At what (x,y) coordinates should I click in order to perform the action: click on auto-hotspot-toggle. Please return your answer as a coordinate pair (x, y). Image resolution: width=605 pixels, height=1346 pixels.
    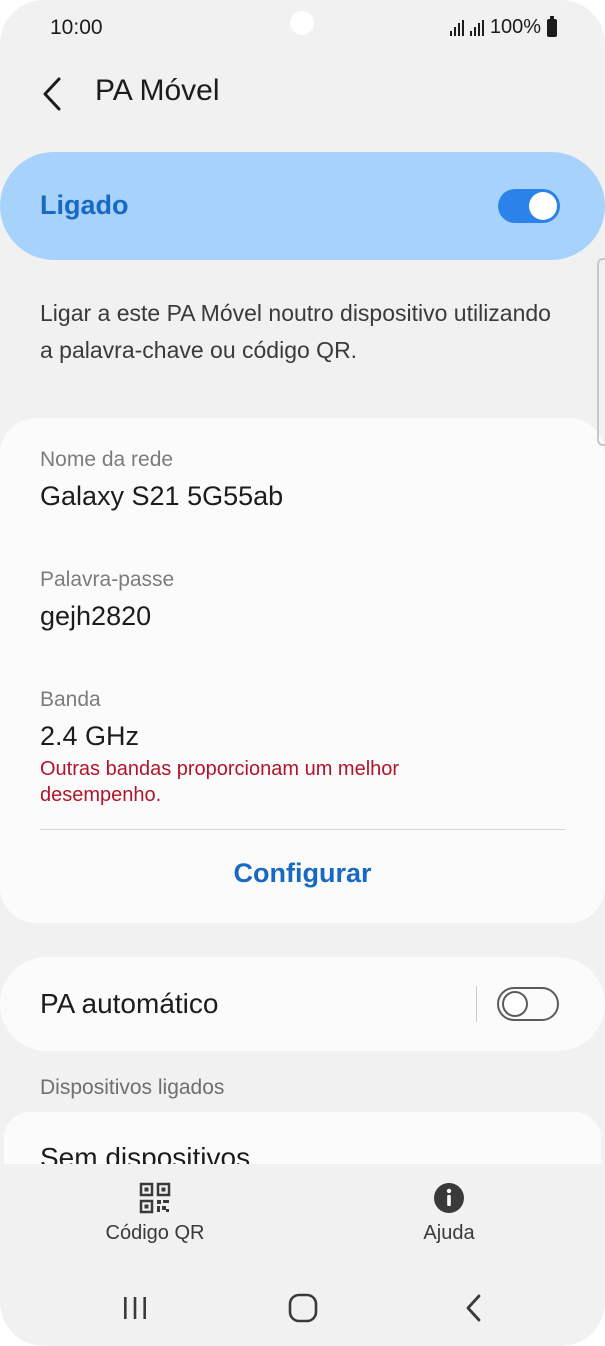
    Looking at the image, I should click on (528, 1004).